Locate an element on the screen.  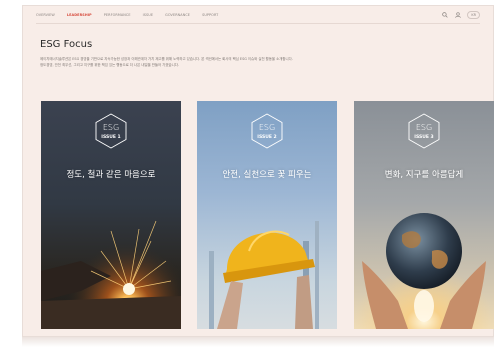
issue-phrase-3: 변화, 지구를 아름답게 is located at coordinates (424, 175).